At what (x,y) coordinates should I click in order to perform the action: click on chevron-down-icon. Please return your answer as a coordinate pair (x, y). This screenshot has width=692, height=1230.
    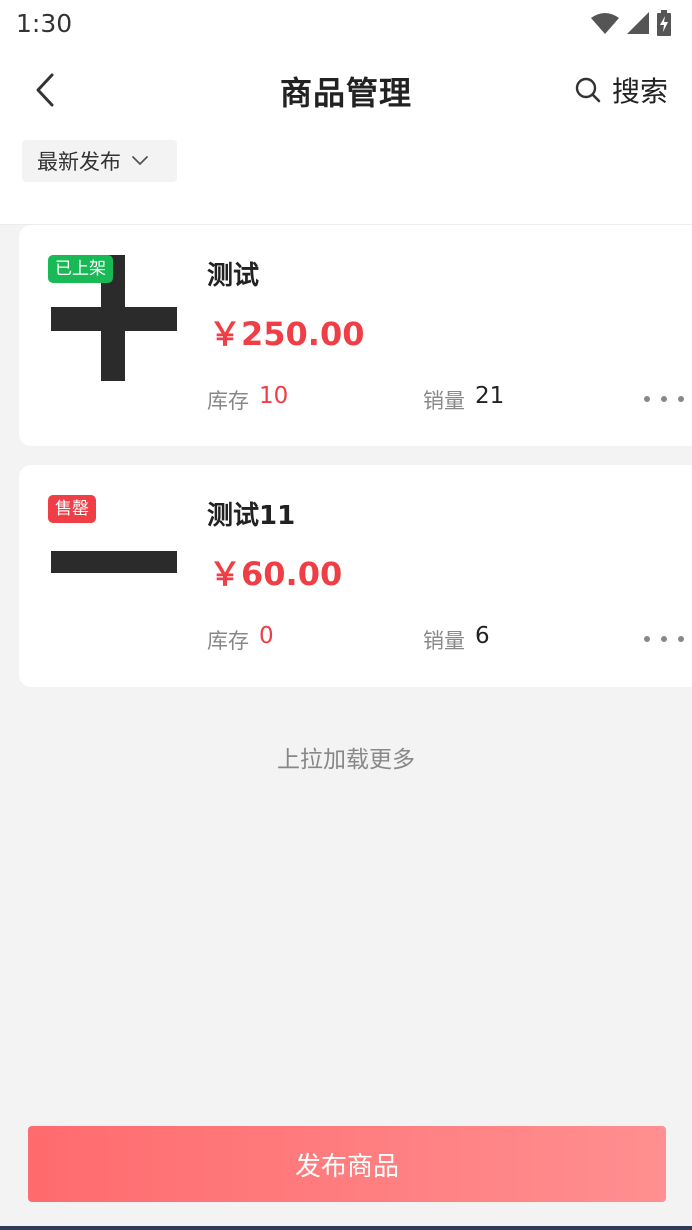
    Looking at the image, I should click on (140, 160).